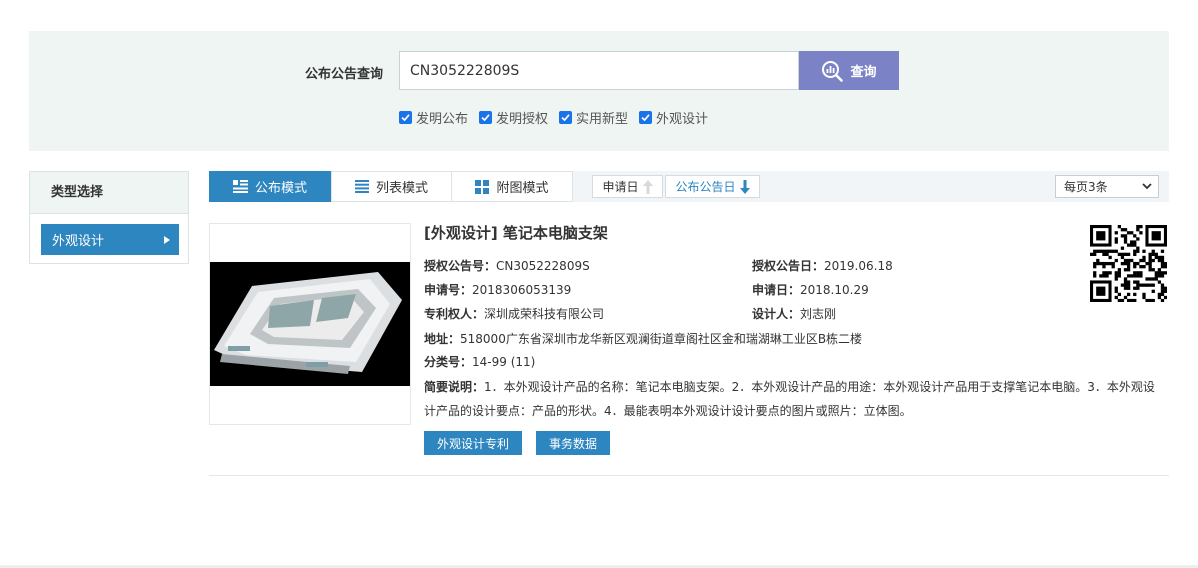  What do you see at coordinates (504, 362) in the screenshot?
I see `field-value: 14-99 (11)` at bounding box center [504, 362].